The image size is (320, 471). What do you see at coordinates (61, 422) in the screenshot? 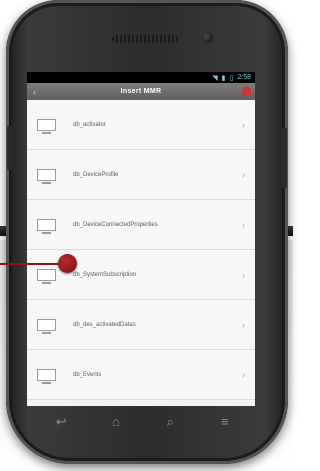
I see `back-icon: ↩` at bounding box center [61, 422].